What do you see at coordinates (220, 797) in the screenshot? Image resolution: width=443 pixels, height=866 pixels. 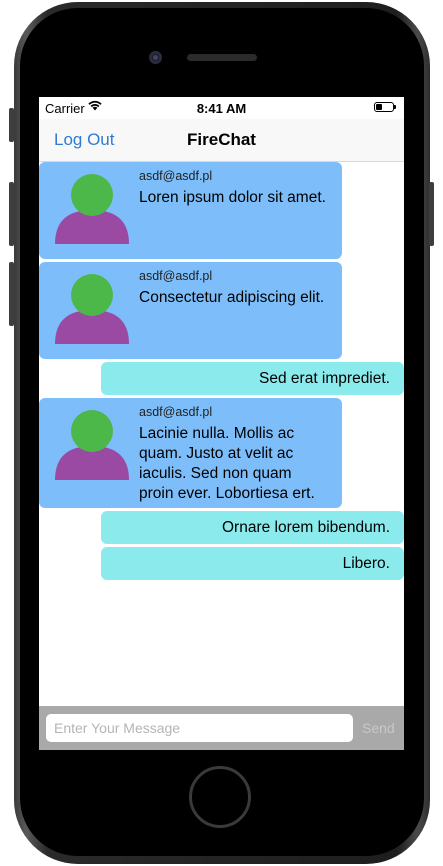 I see `home-button` at bounding box center [220, 797].